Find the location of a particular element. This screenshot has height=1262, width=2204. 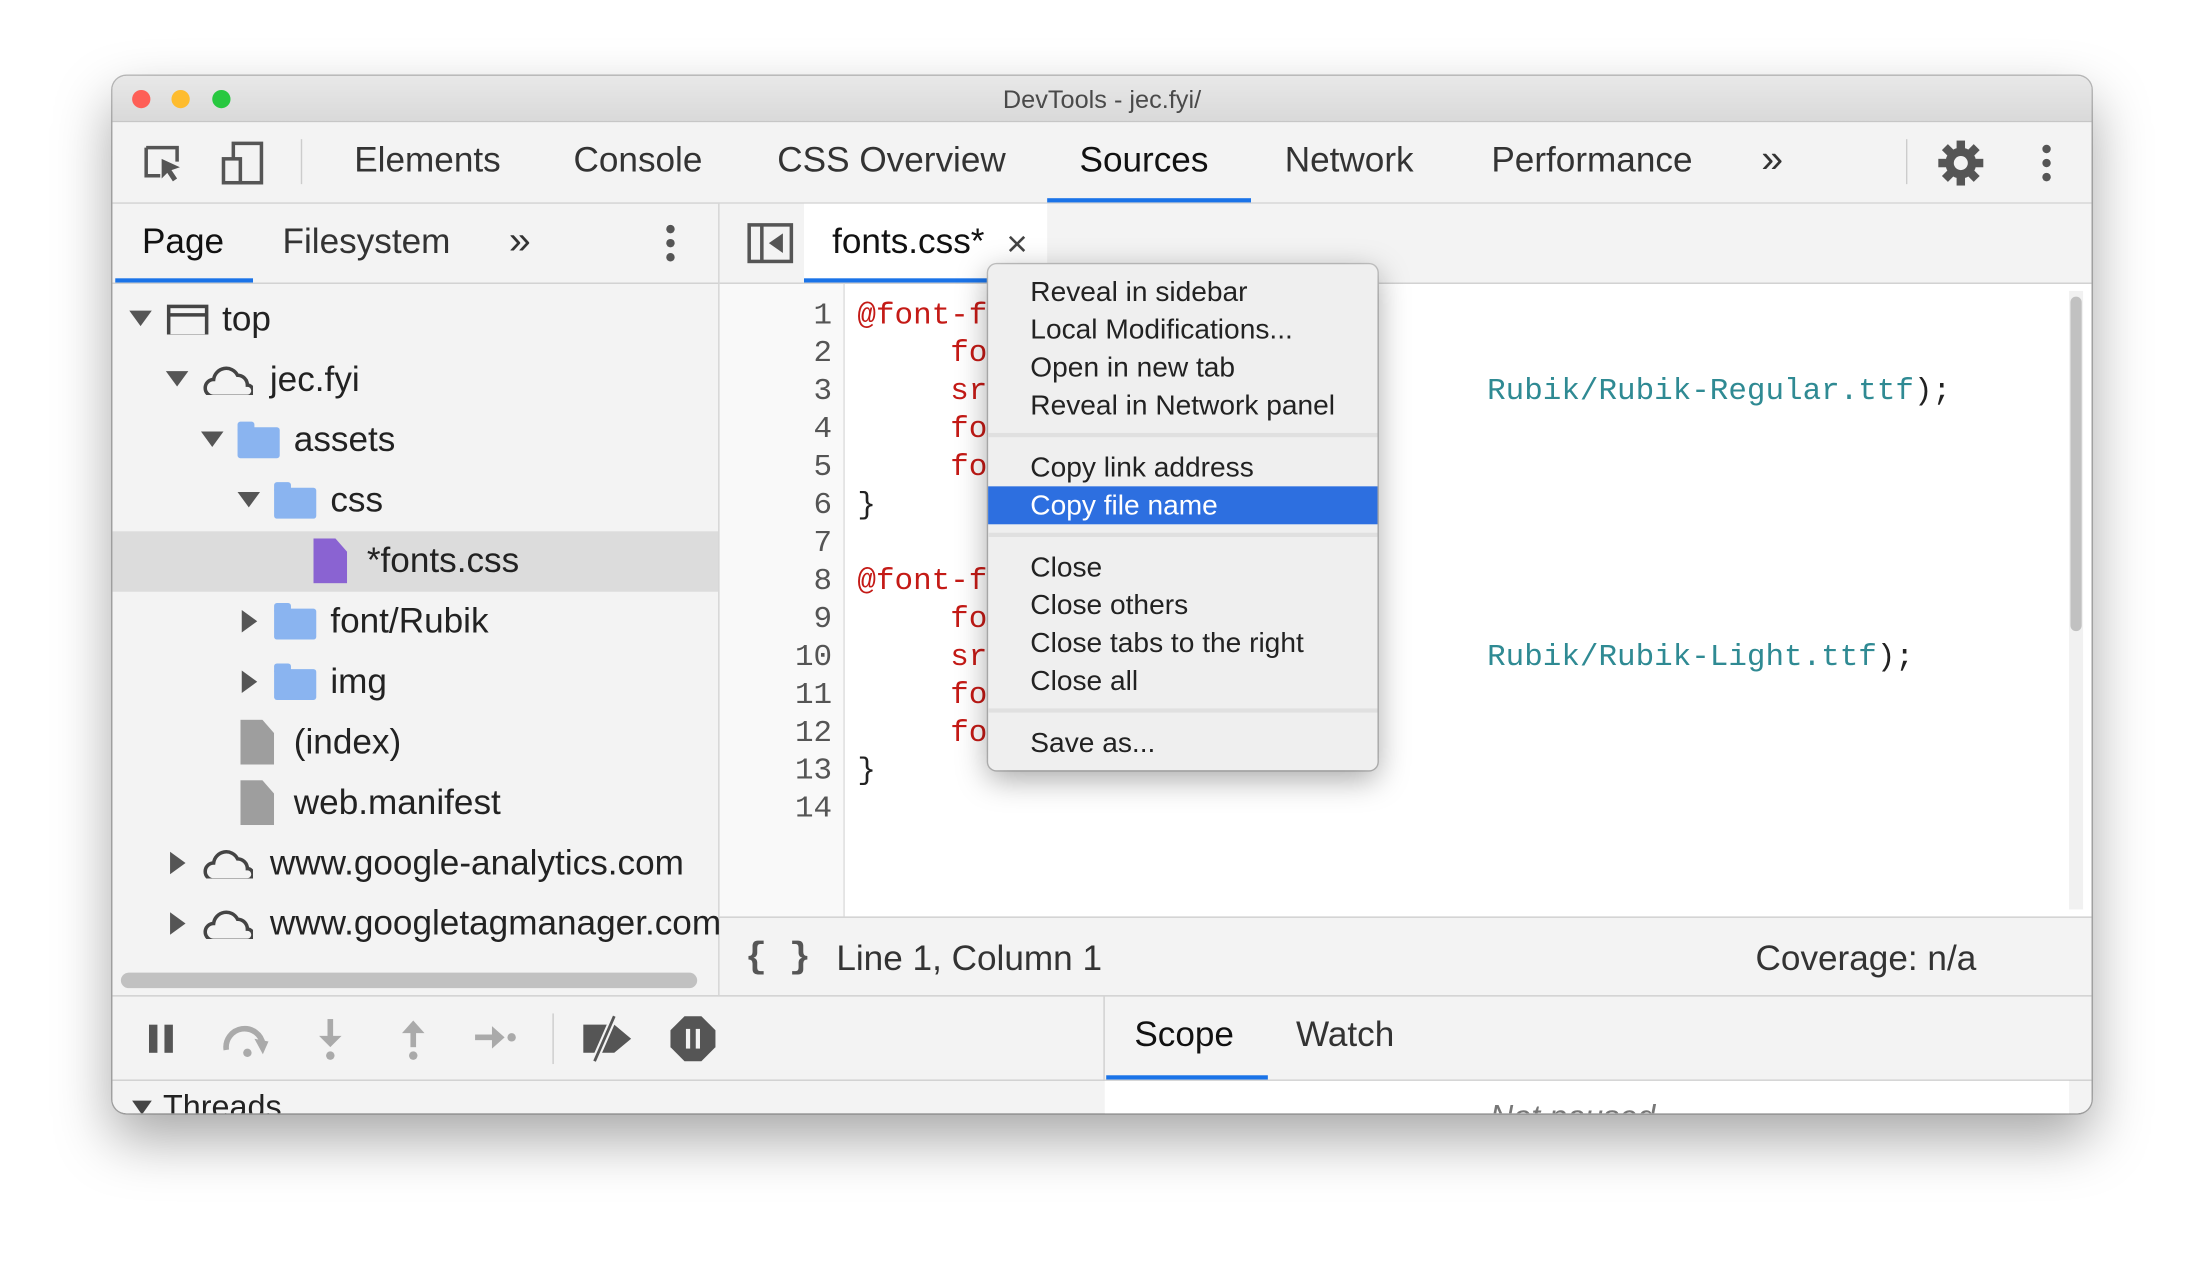

menu-separator is located at coordinates (1183, 534).